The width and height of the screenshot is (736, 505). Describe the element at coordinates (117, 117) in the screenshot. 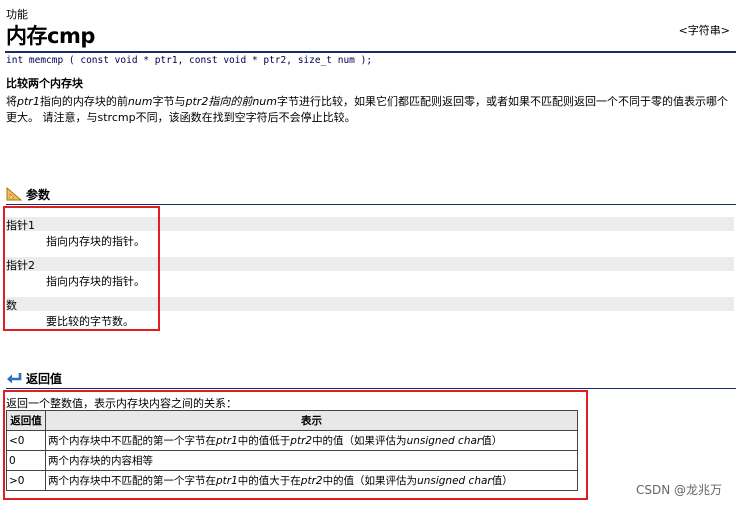

I see `strcmp-link: strcmp` at that location.